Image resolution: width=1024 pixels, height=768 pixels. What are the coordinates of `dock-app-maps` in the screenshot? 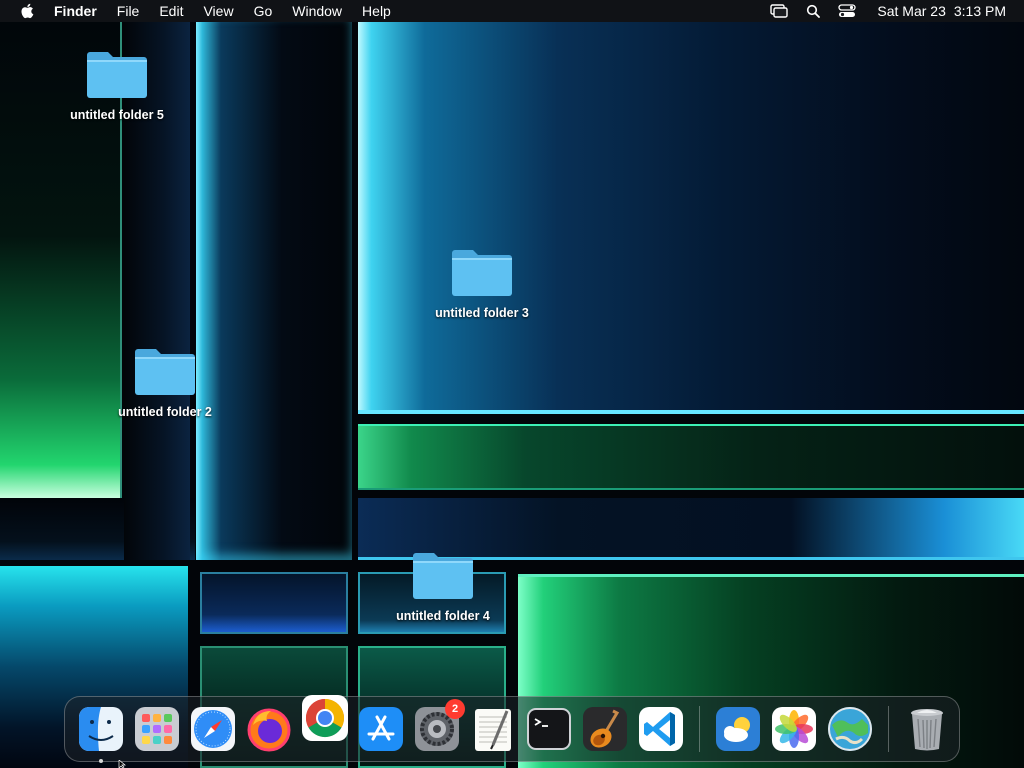 It's located at (850, 729).